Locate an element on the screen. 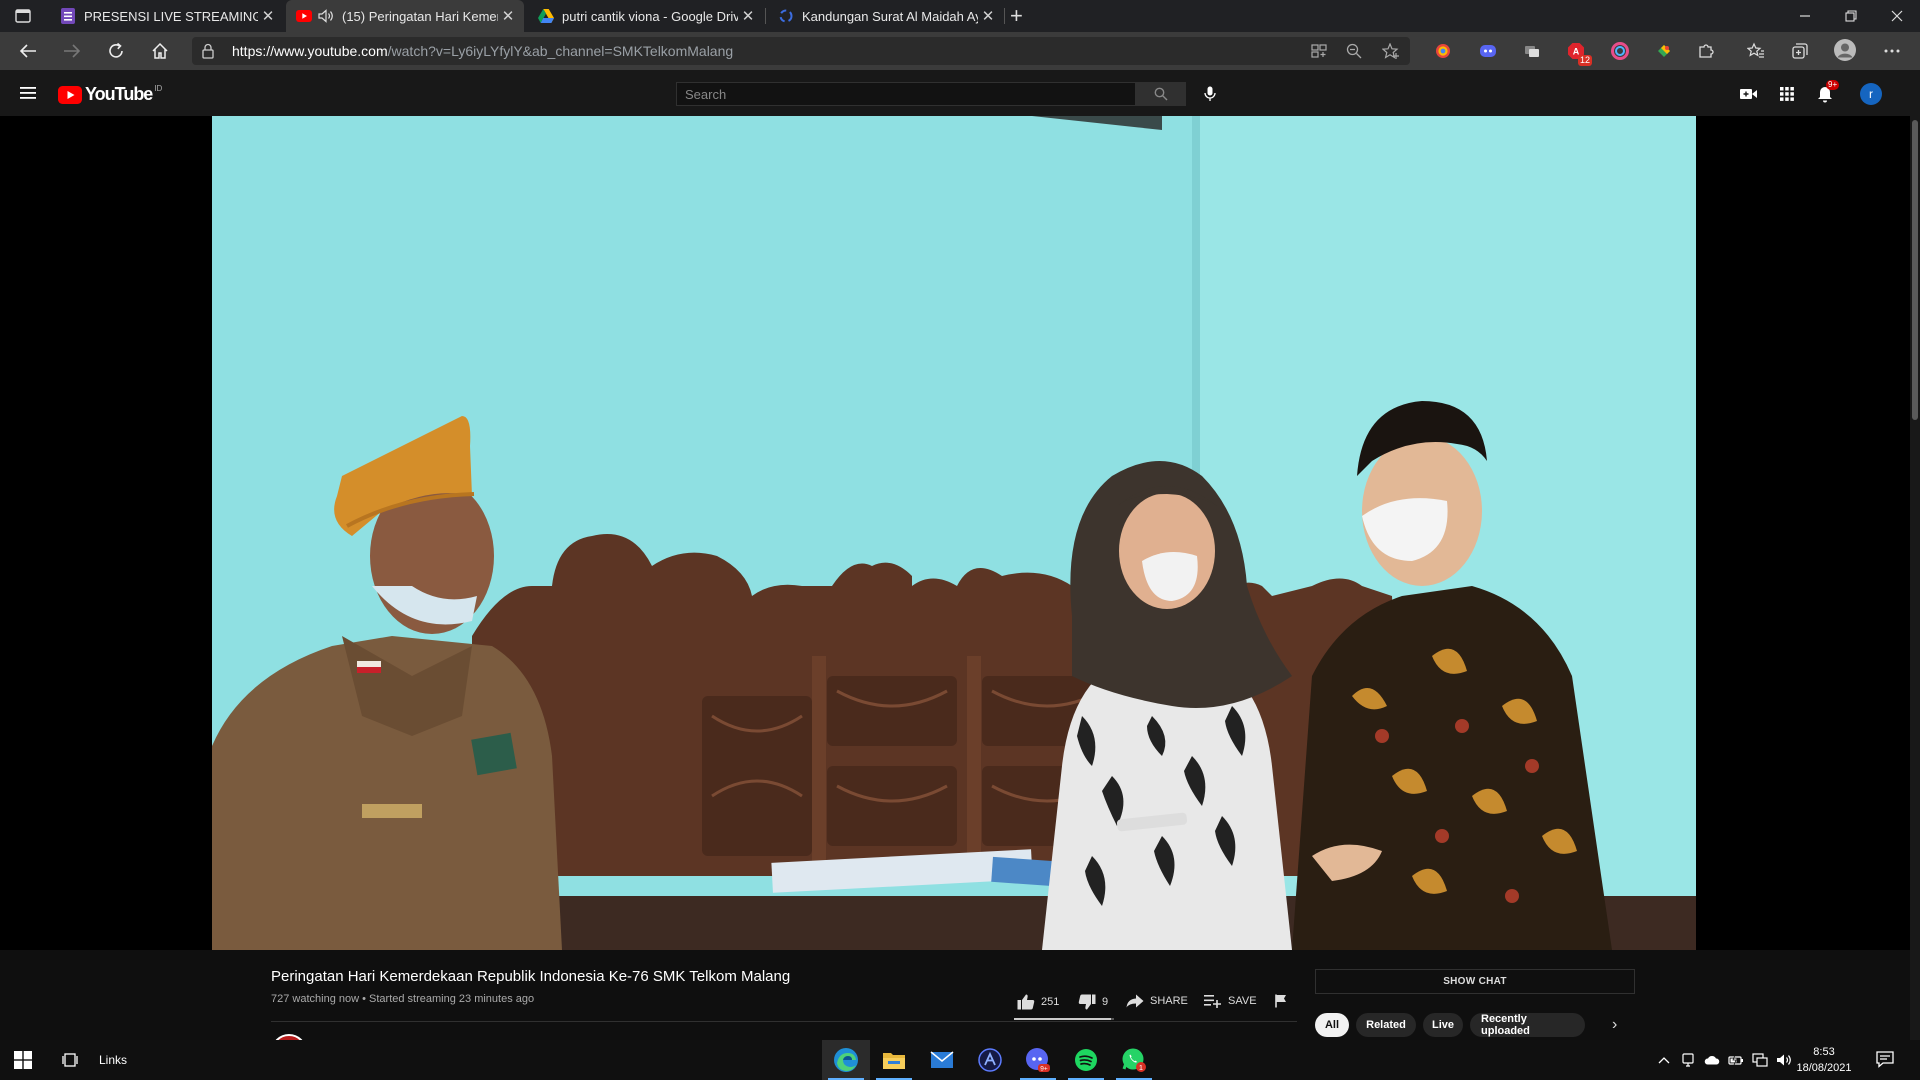 Image resolution: width=1920 pixels, height=1080 pixels. battery-icon is located at coordinates (1736, 1060).